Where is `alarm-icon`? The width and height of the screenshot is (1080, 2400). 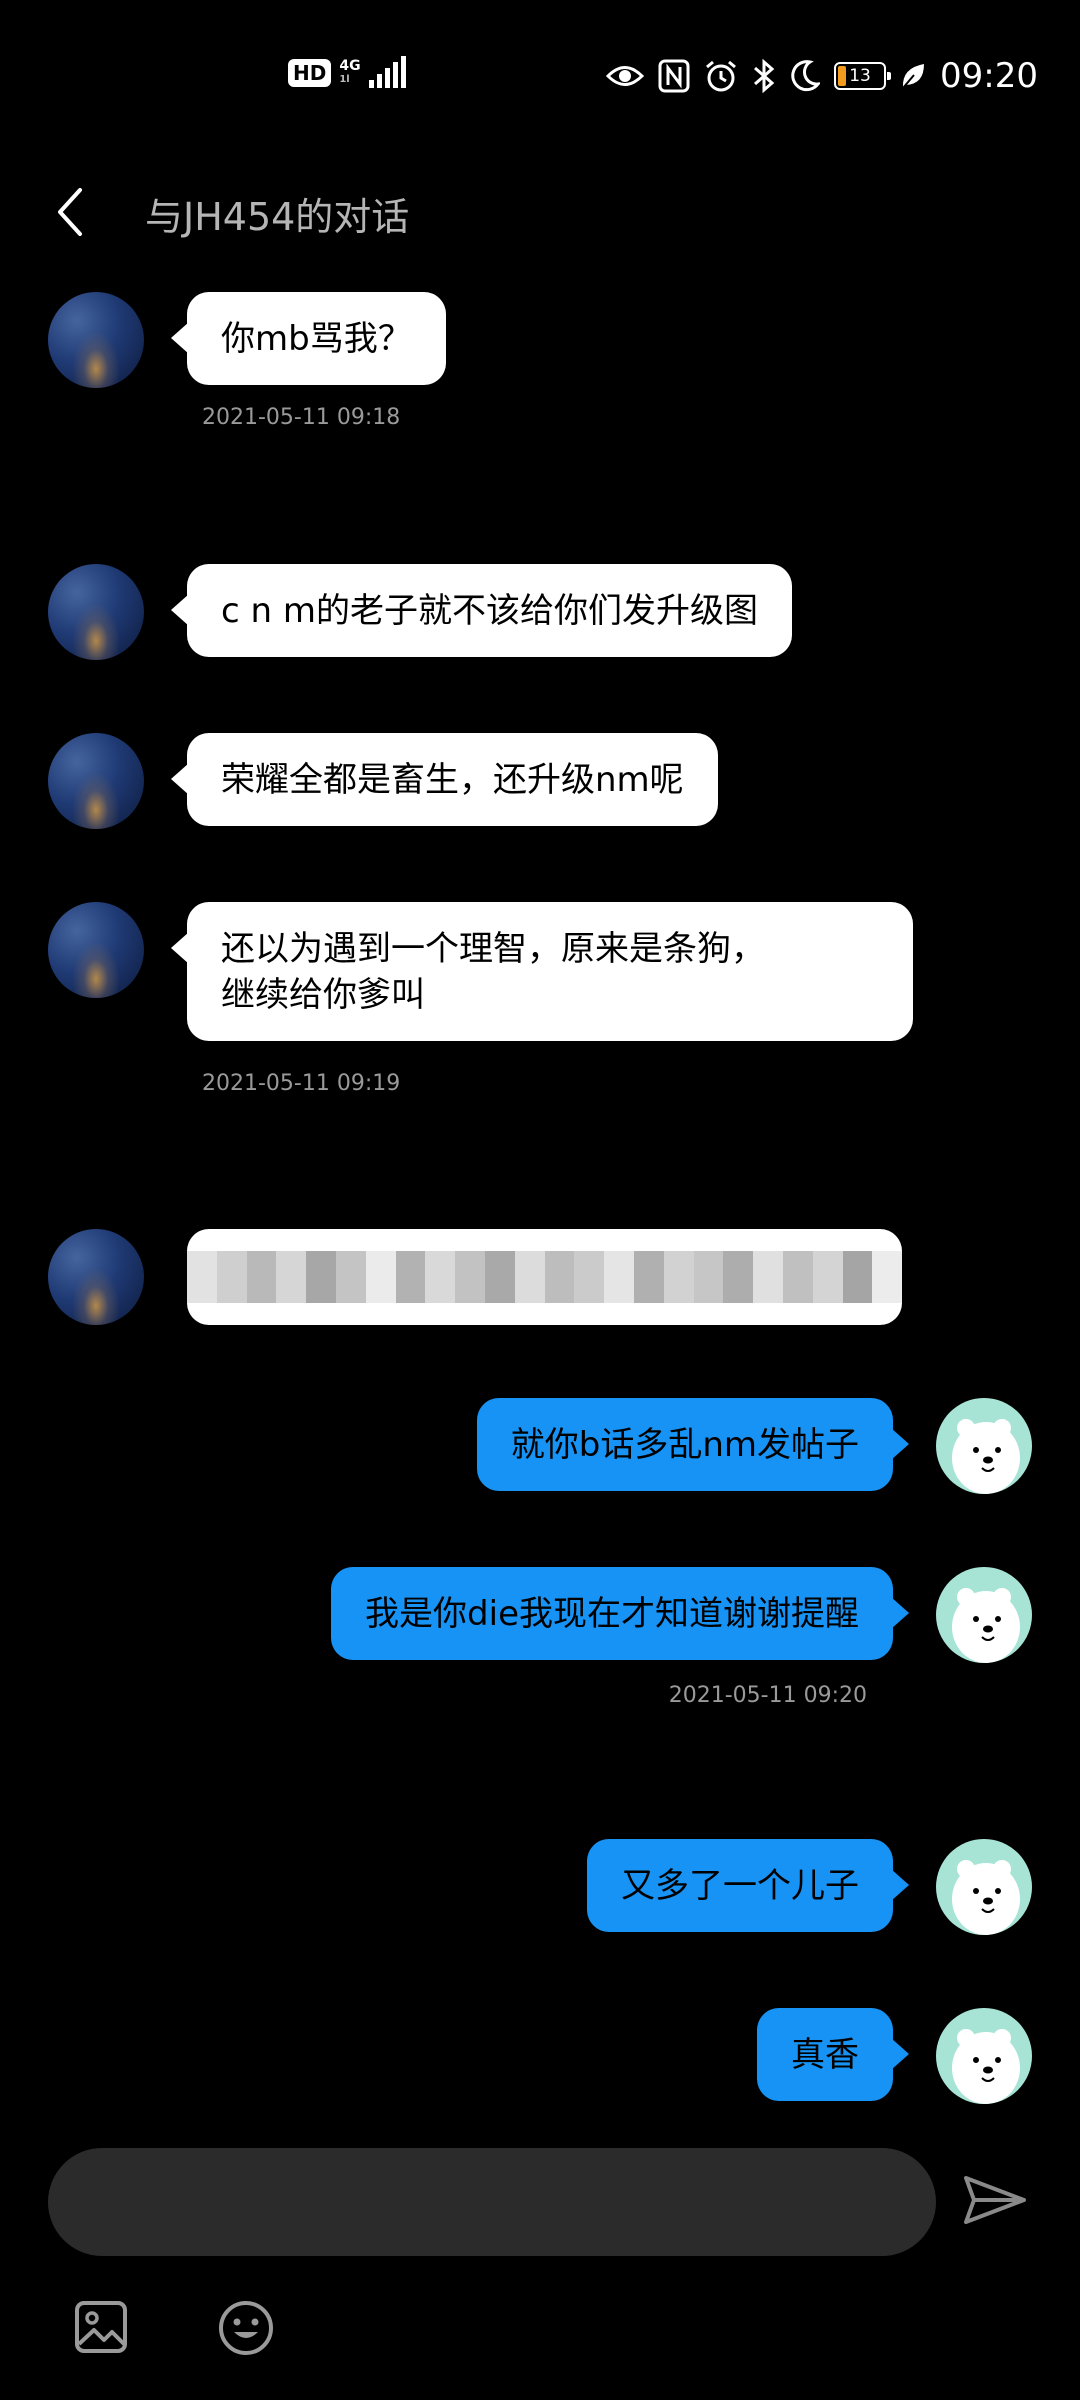 alarm-icon is located at coordinates (721, 76).